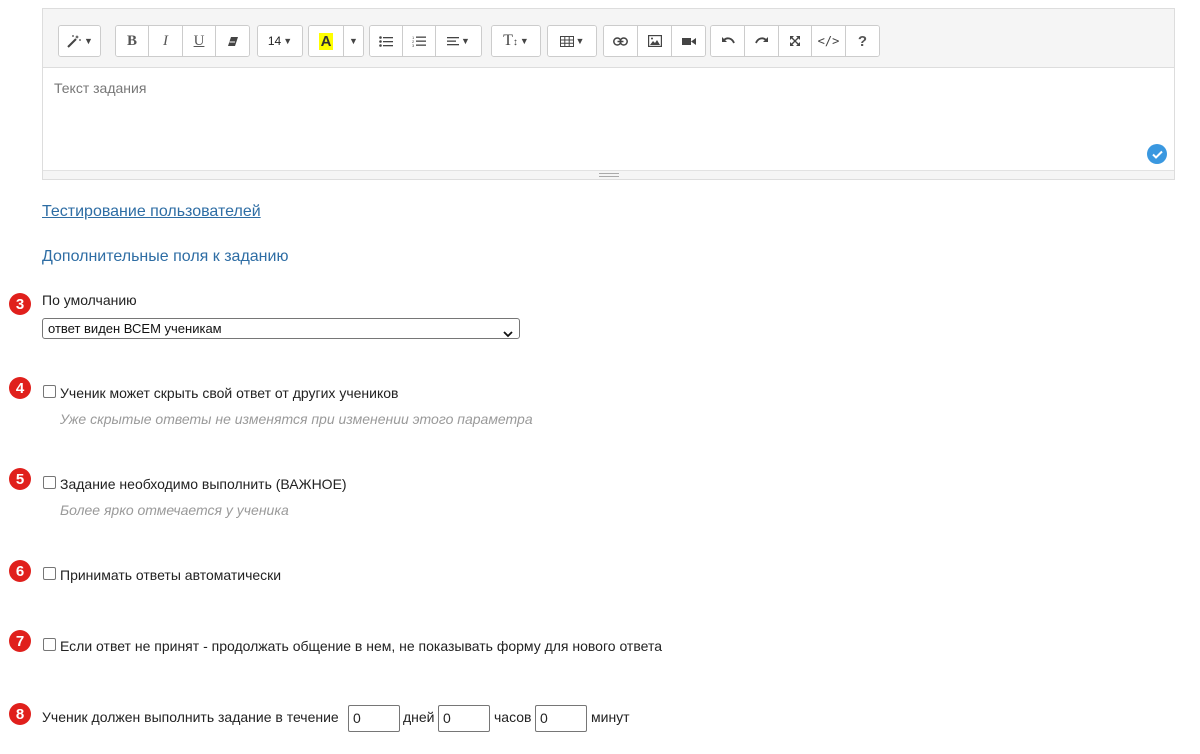 The width and height of the screenshot is (1200, 754). Describe the element at coordinates (49, 482) in the screenshot. I see `important-checkbox` at that location.